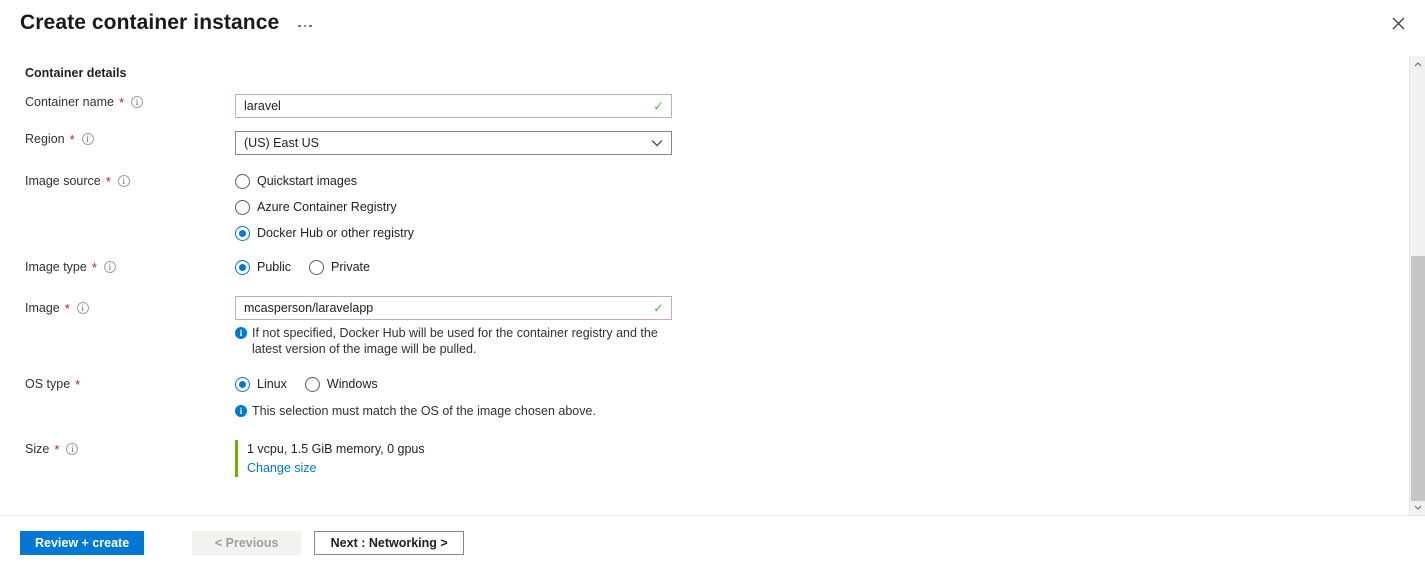 The width and height of the screenshot is (1425, 570). I want to click on vertical-scrollbar, so click(1417, 285).